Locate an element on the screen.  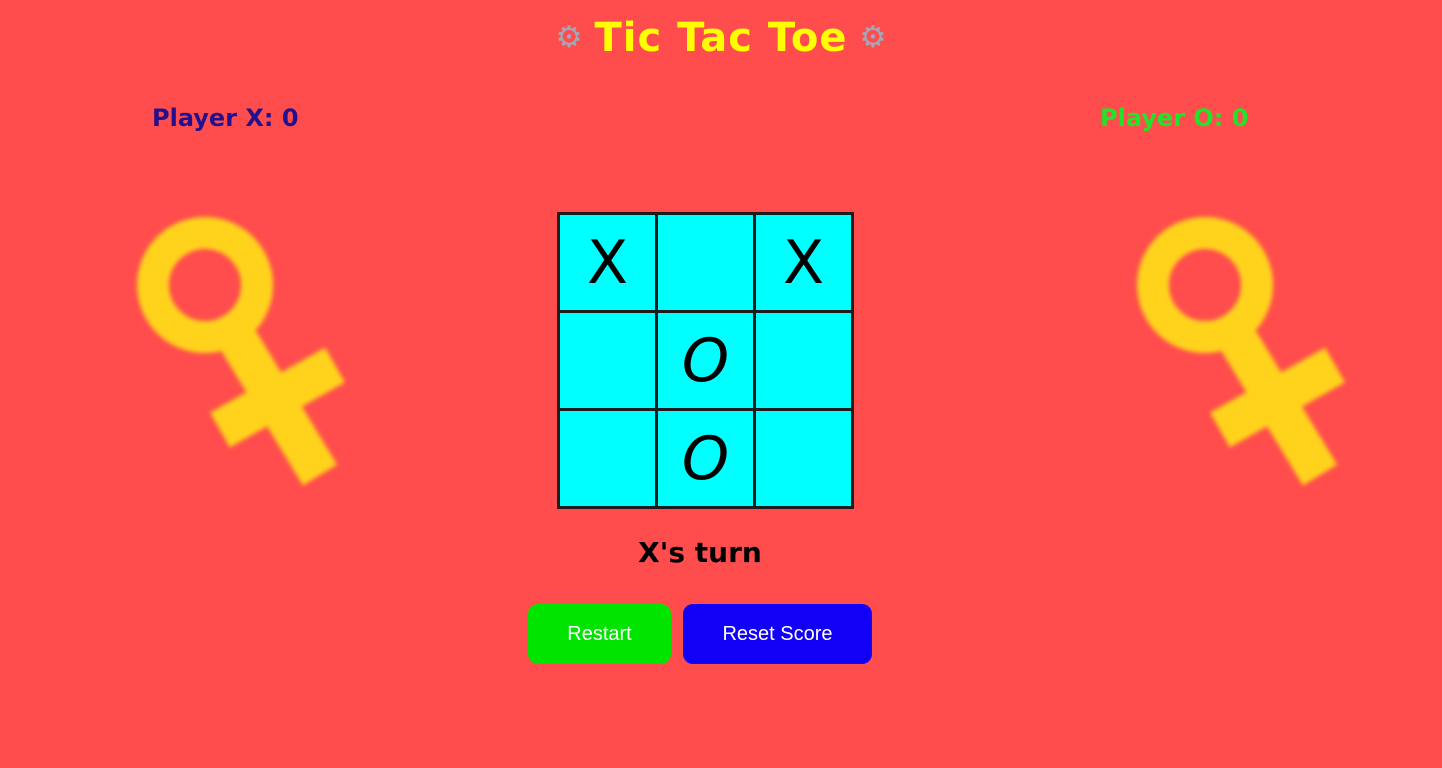
turn-status: X's turn is located at coordinates (700, 552).